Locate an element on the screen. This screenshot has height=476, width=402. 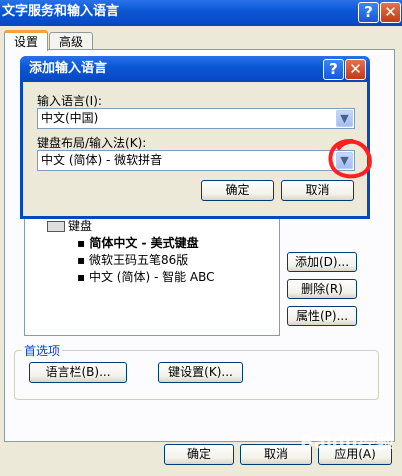
dialog-title: 添加输入语言 is located at coordinates (68, 68).